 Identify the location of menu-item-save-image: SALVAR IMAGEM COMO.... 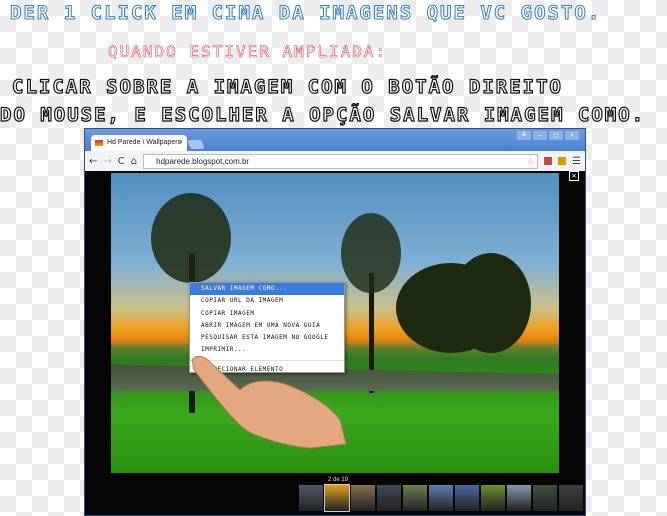
(267, 289).